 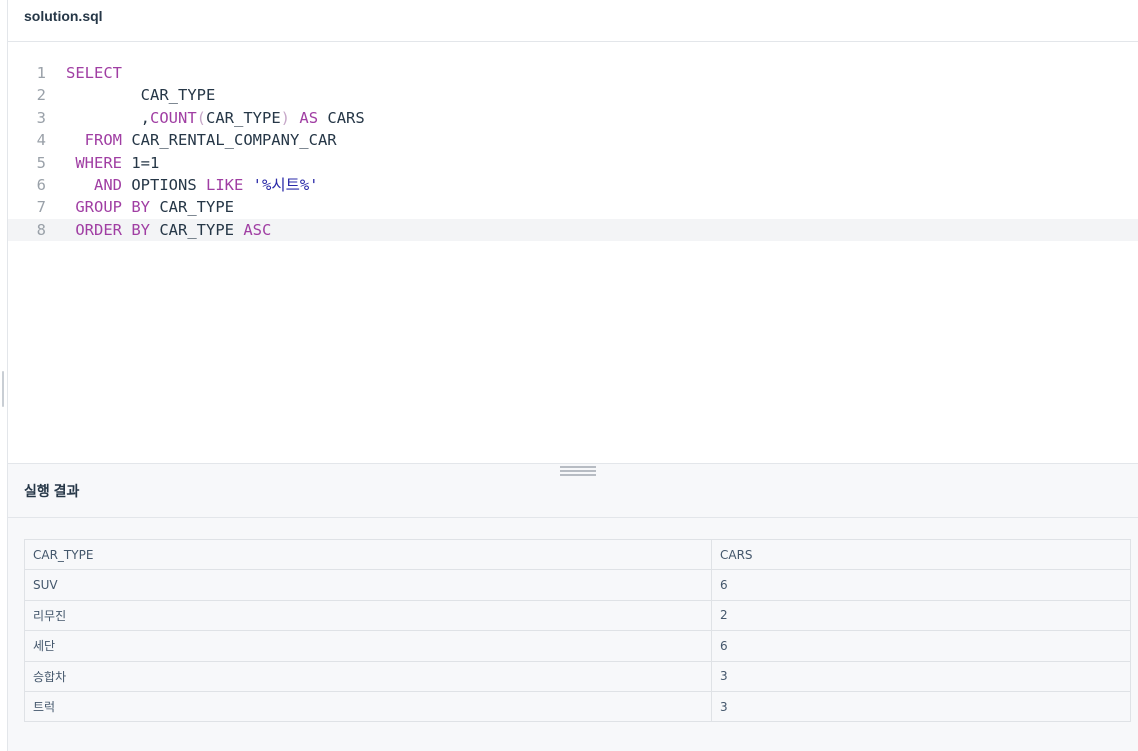 I want to click on column-header-car-type: CAR_TYPE, so click(x=368, y=554).